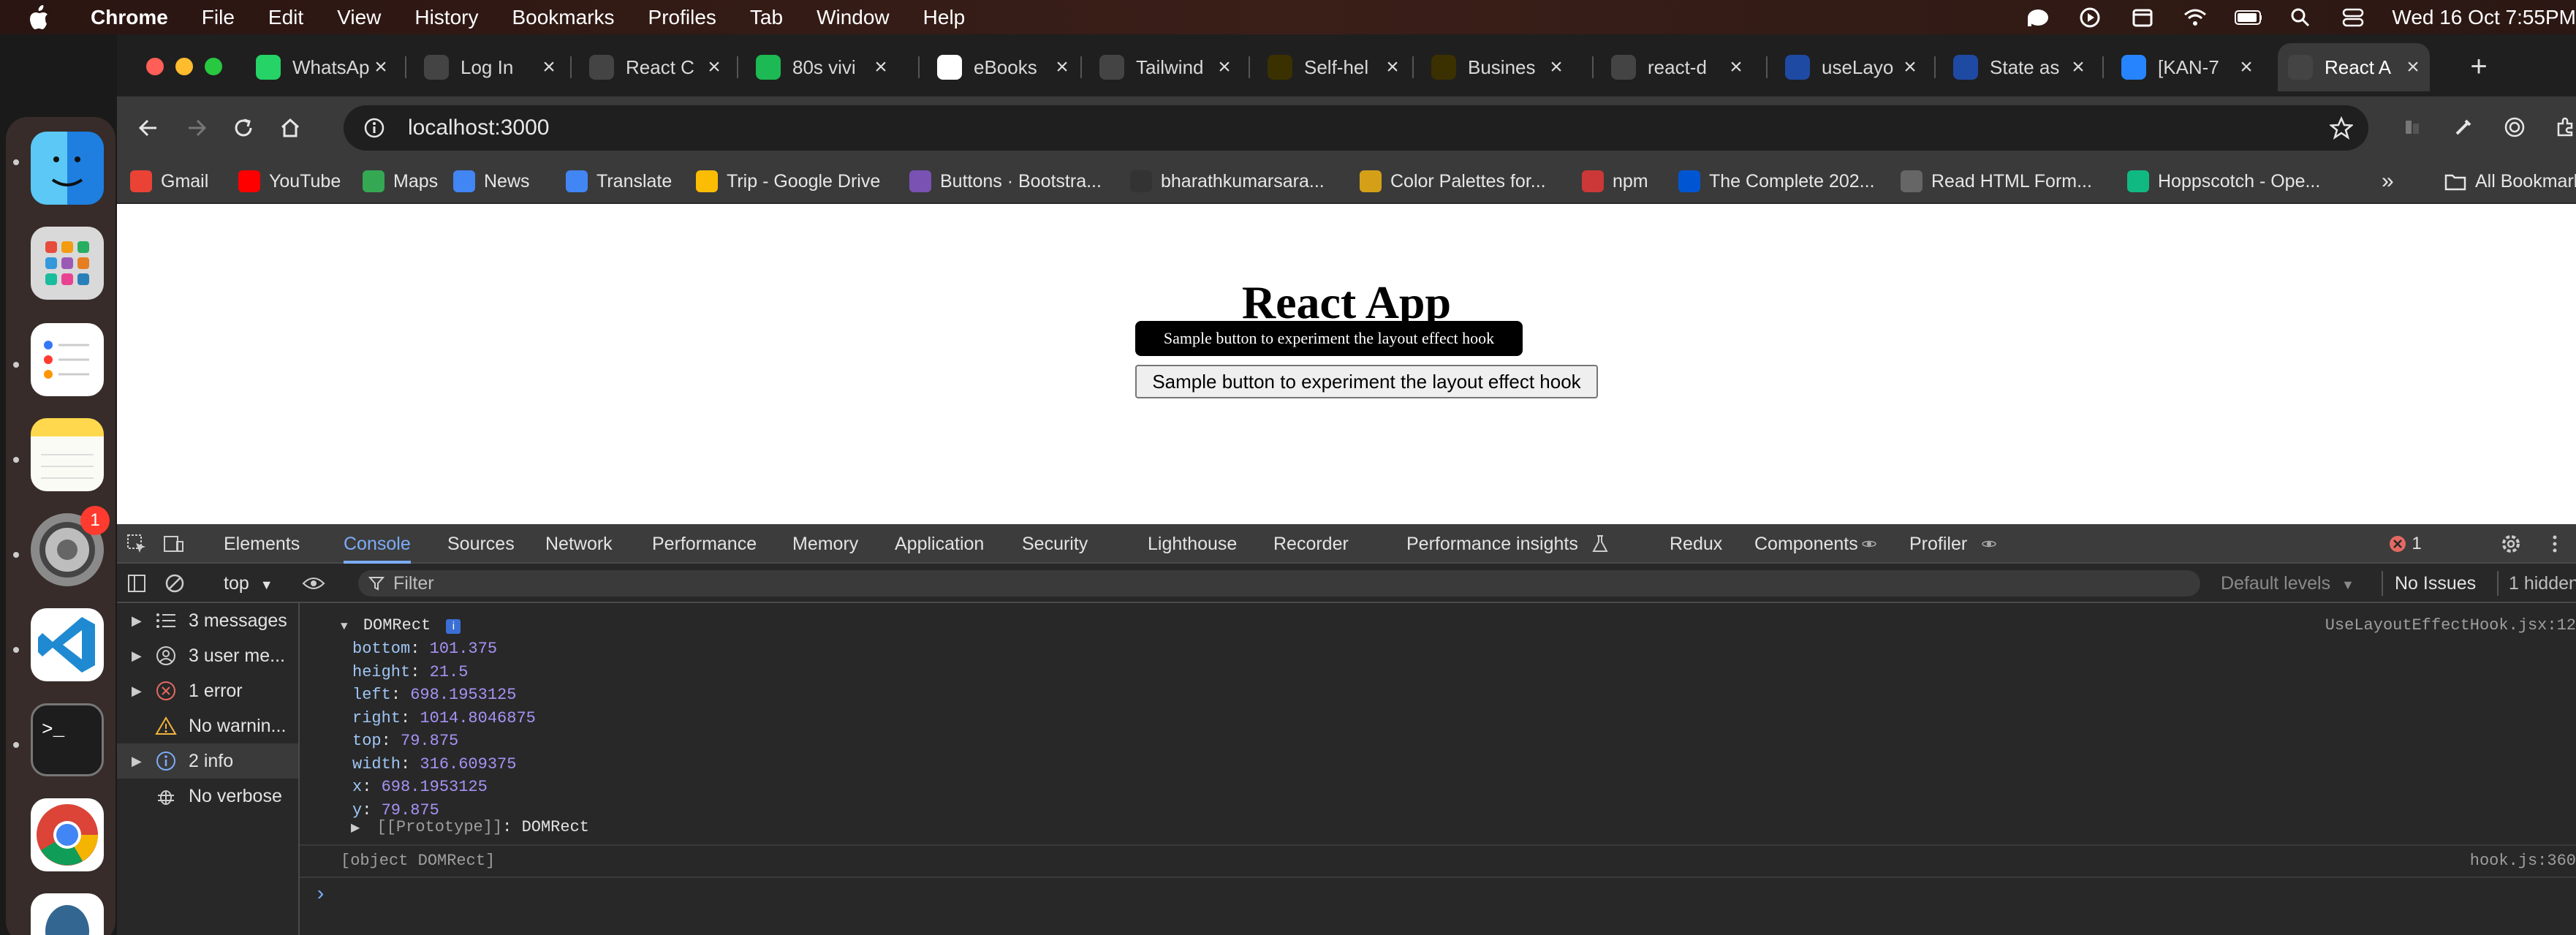  What do you see at coordinates (1806, 544) in the screenshot?
I see `devtools-tab-components: Components` at bounding box center [1806, 544].